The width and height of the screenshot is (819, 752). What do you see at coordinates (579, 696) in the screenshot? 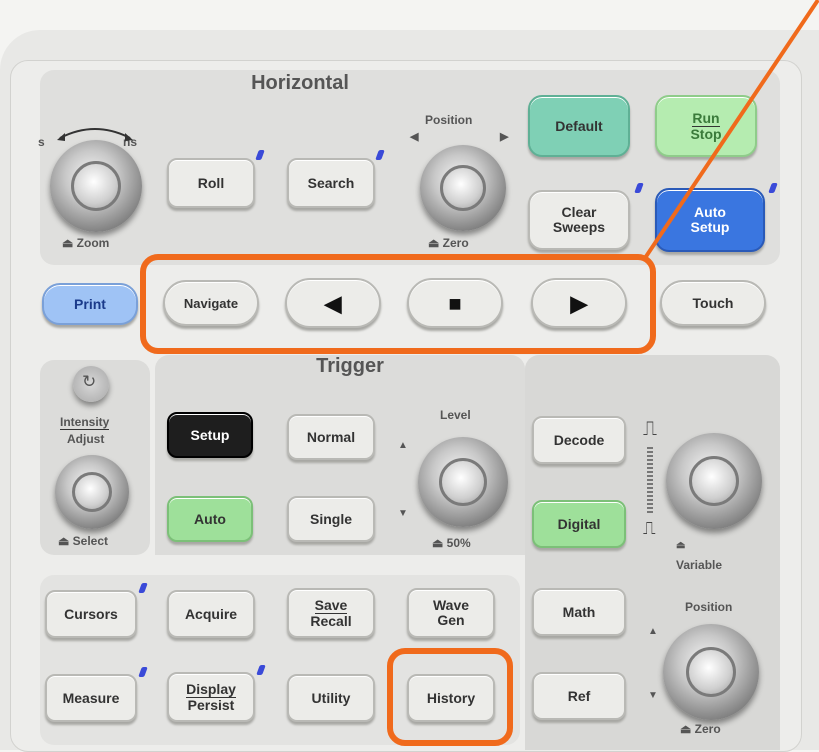
I see `ref-button: Ref` at bounding box center [579, 696].